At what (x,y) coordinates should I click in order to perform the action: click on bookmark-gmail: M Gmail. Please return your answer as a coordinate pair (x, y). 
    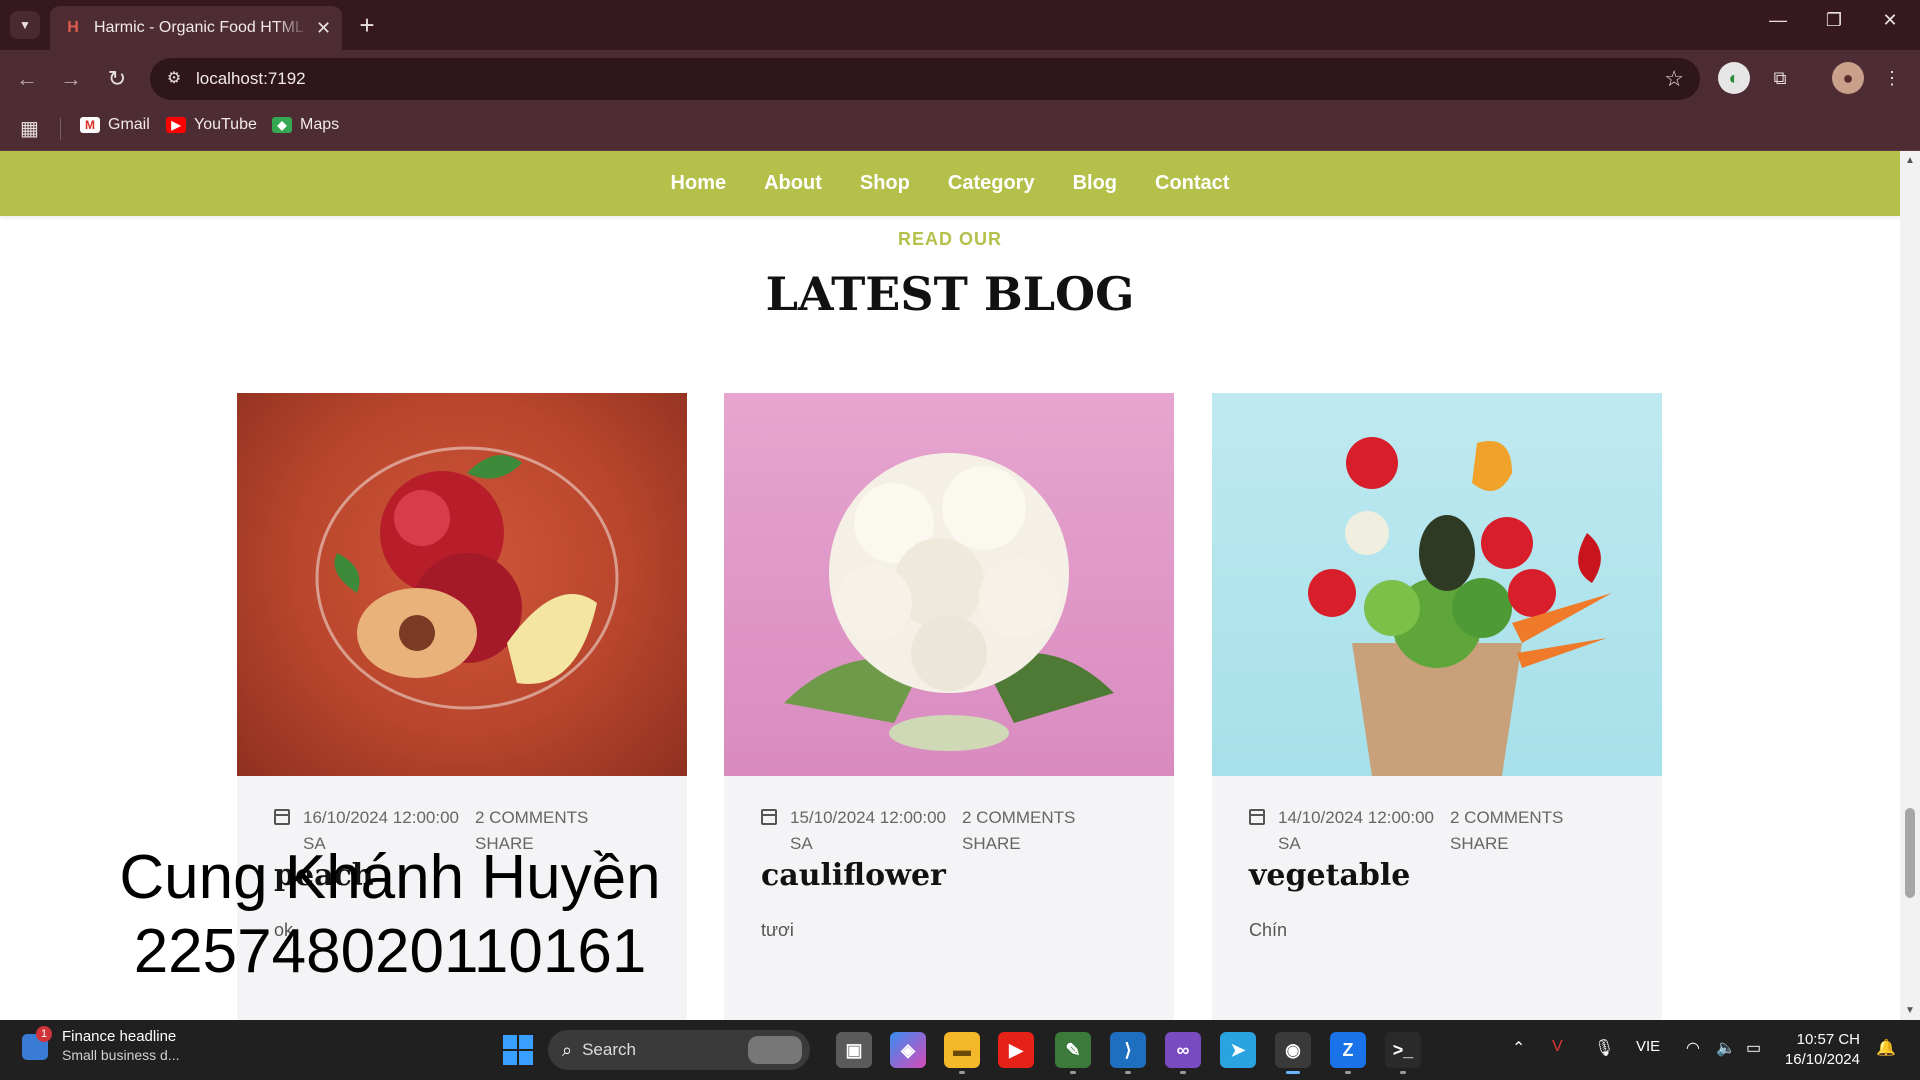
    Looking at the image, I should click on (115, 125).